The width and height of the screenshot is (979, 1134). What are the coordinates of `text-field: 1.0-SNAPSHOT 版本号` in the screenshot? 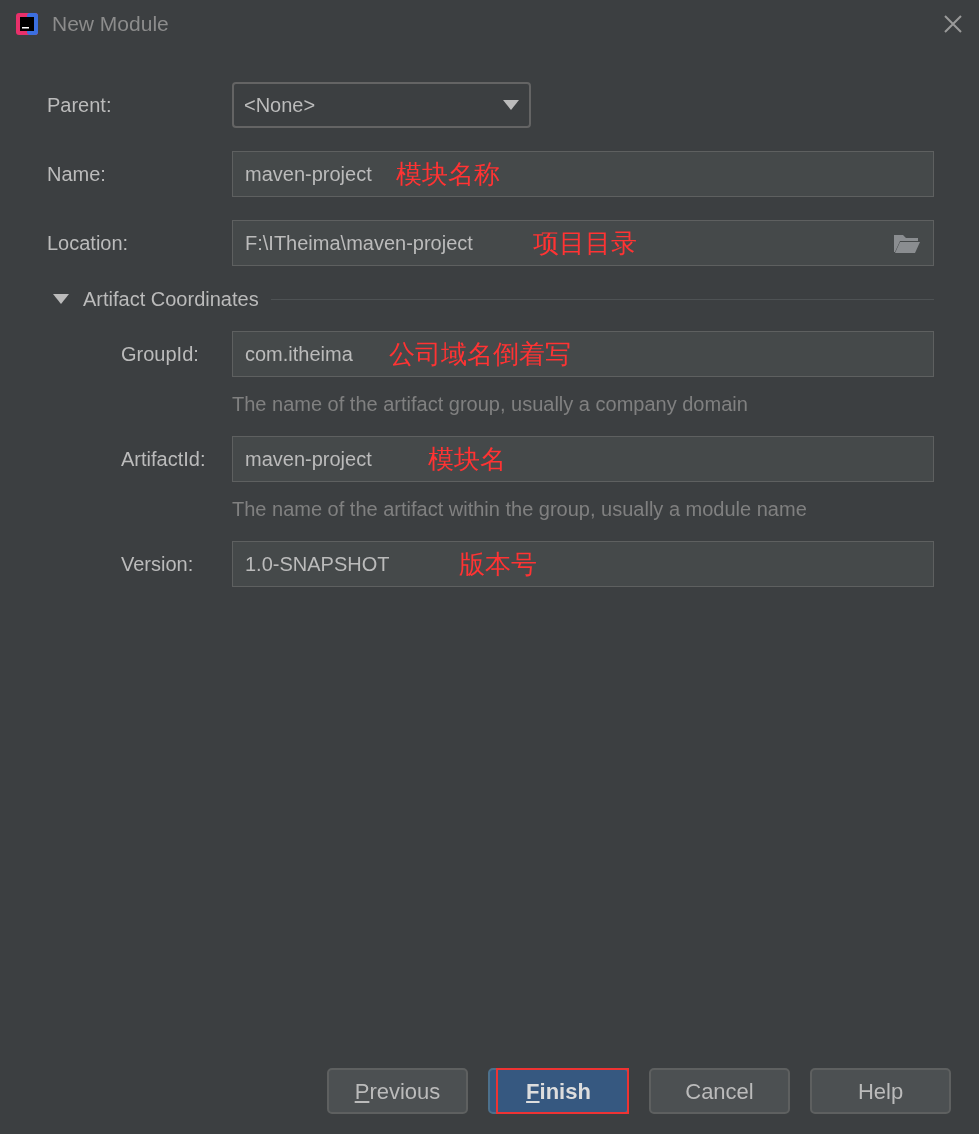 It's located at (583, 564).